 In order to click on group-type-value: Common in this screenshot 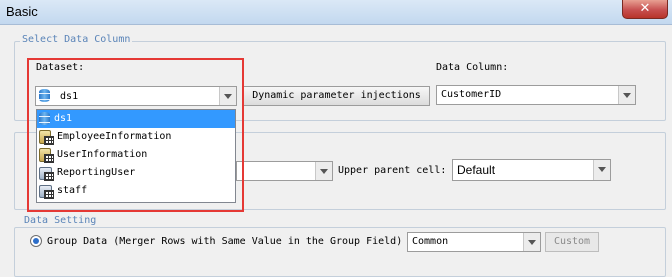, I will do `click(430, 241)`.